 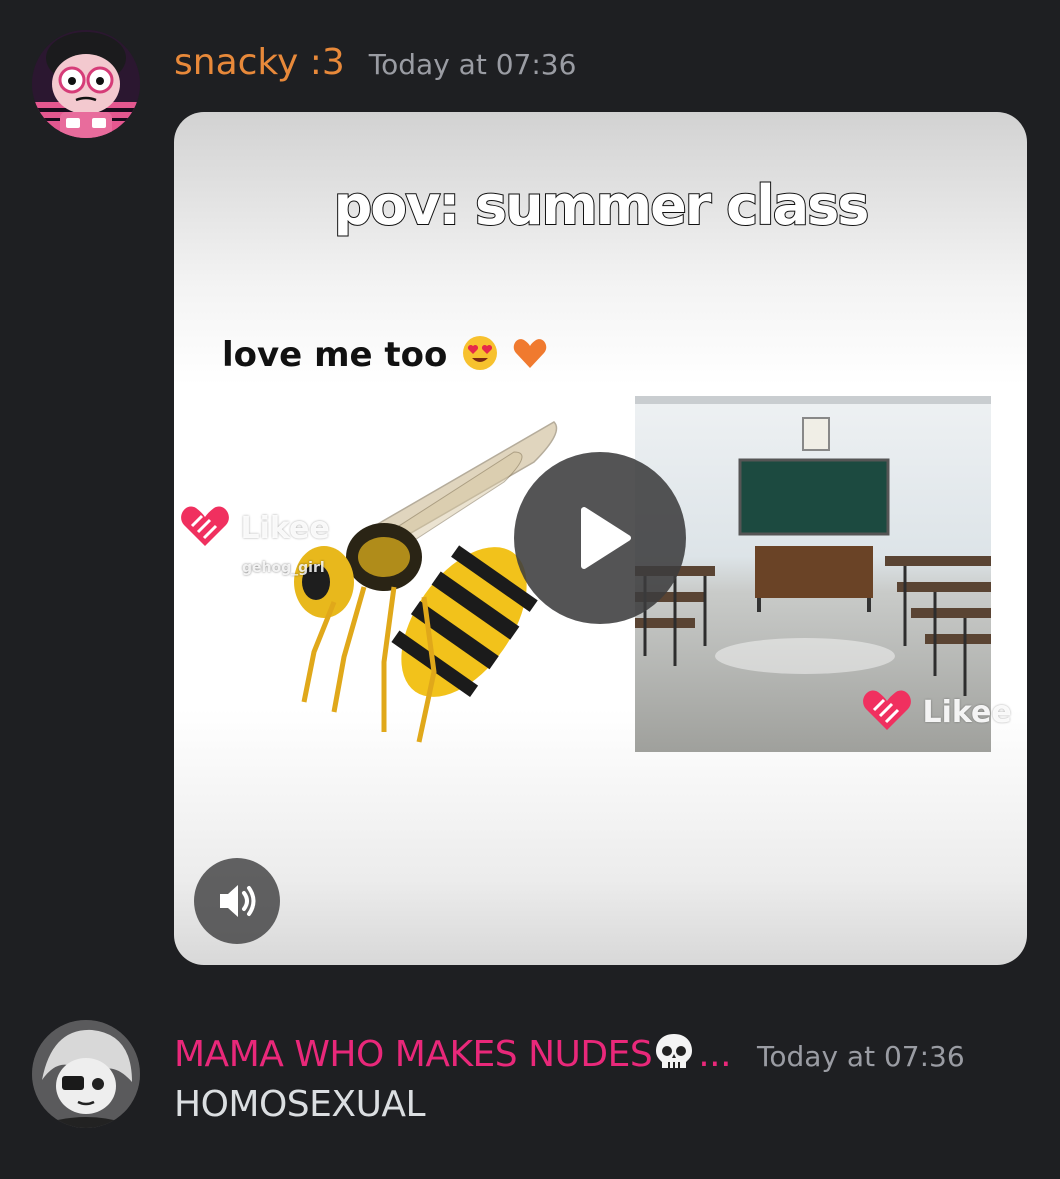 I want to click on likee-watermark-right-text: Likee, so click(x=967, y=712).